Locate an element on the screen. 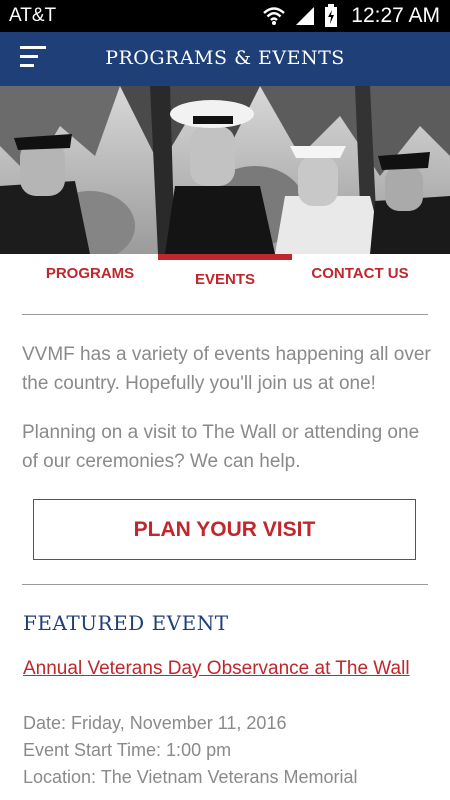  tab-programs: PROGRAMS is located at coordinates (90, 277).